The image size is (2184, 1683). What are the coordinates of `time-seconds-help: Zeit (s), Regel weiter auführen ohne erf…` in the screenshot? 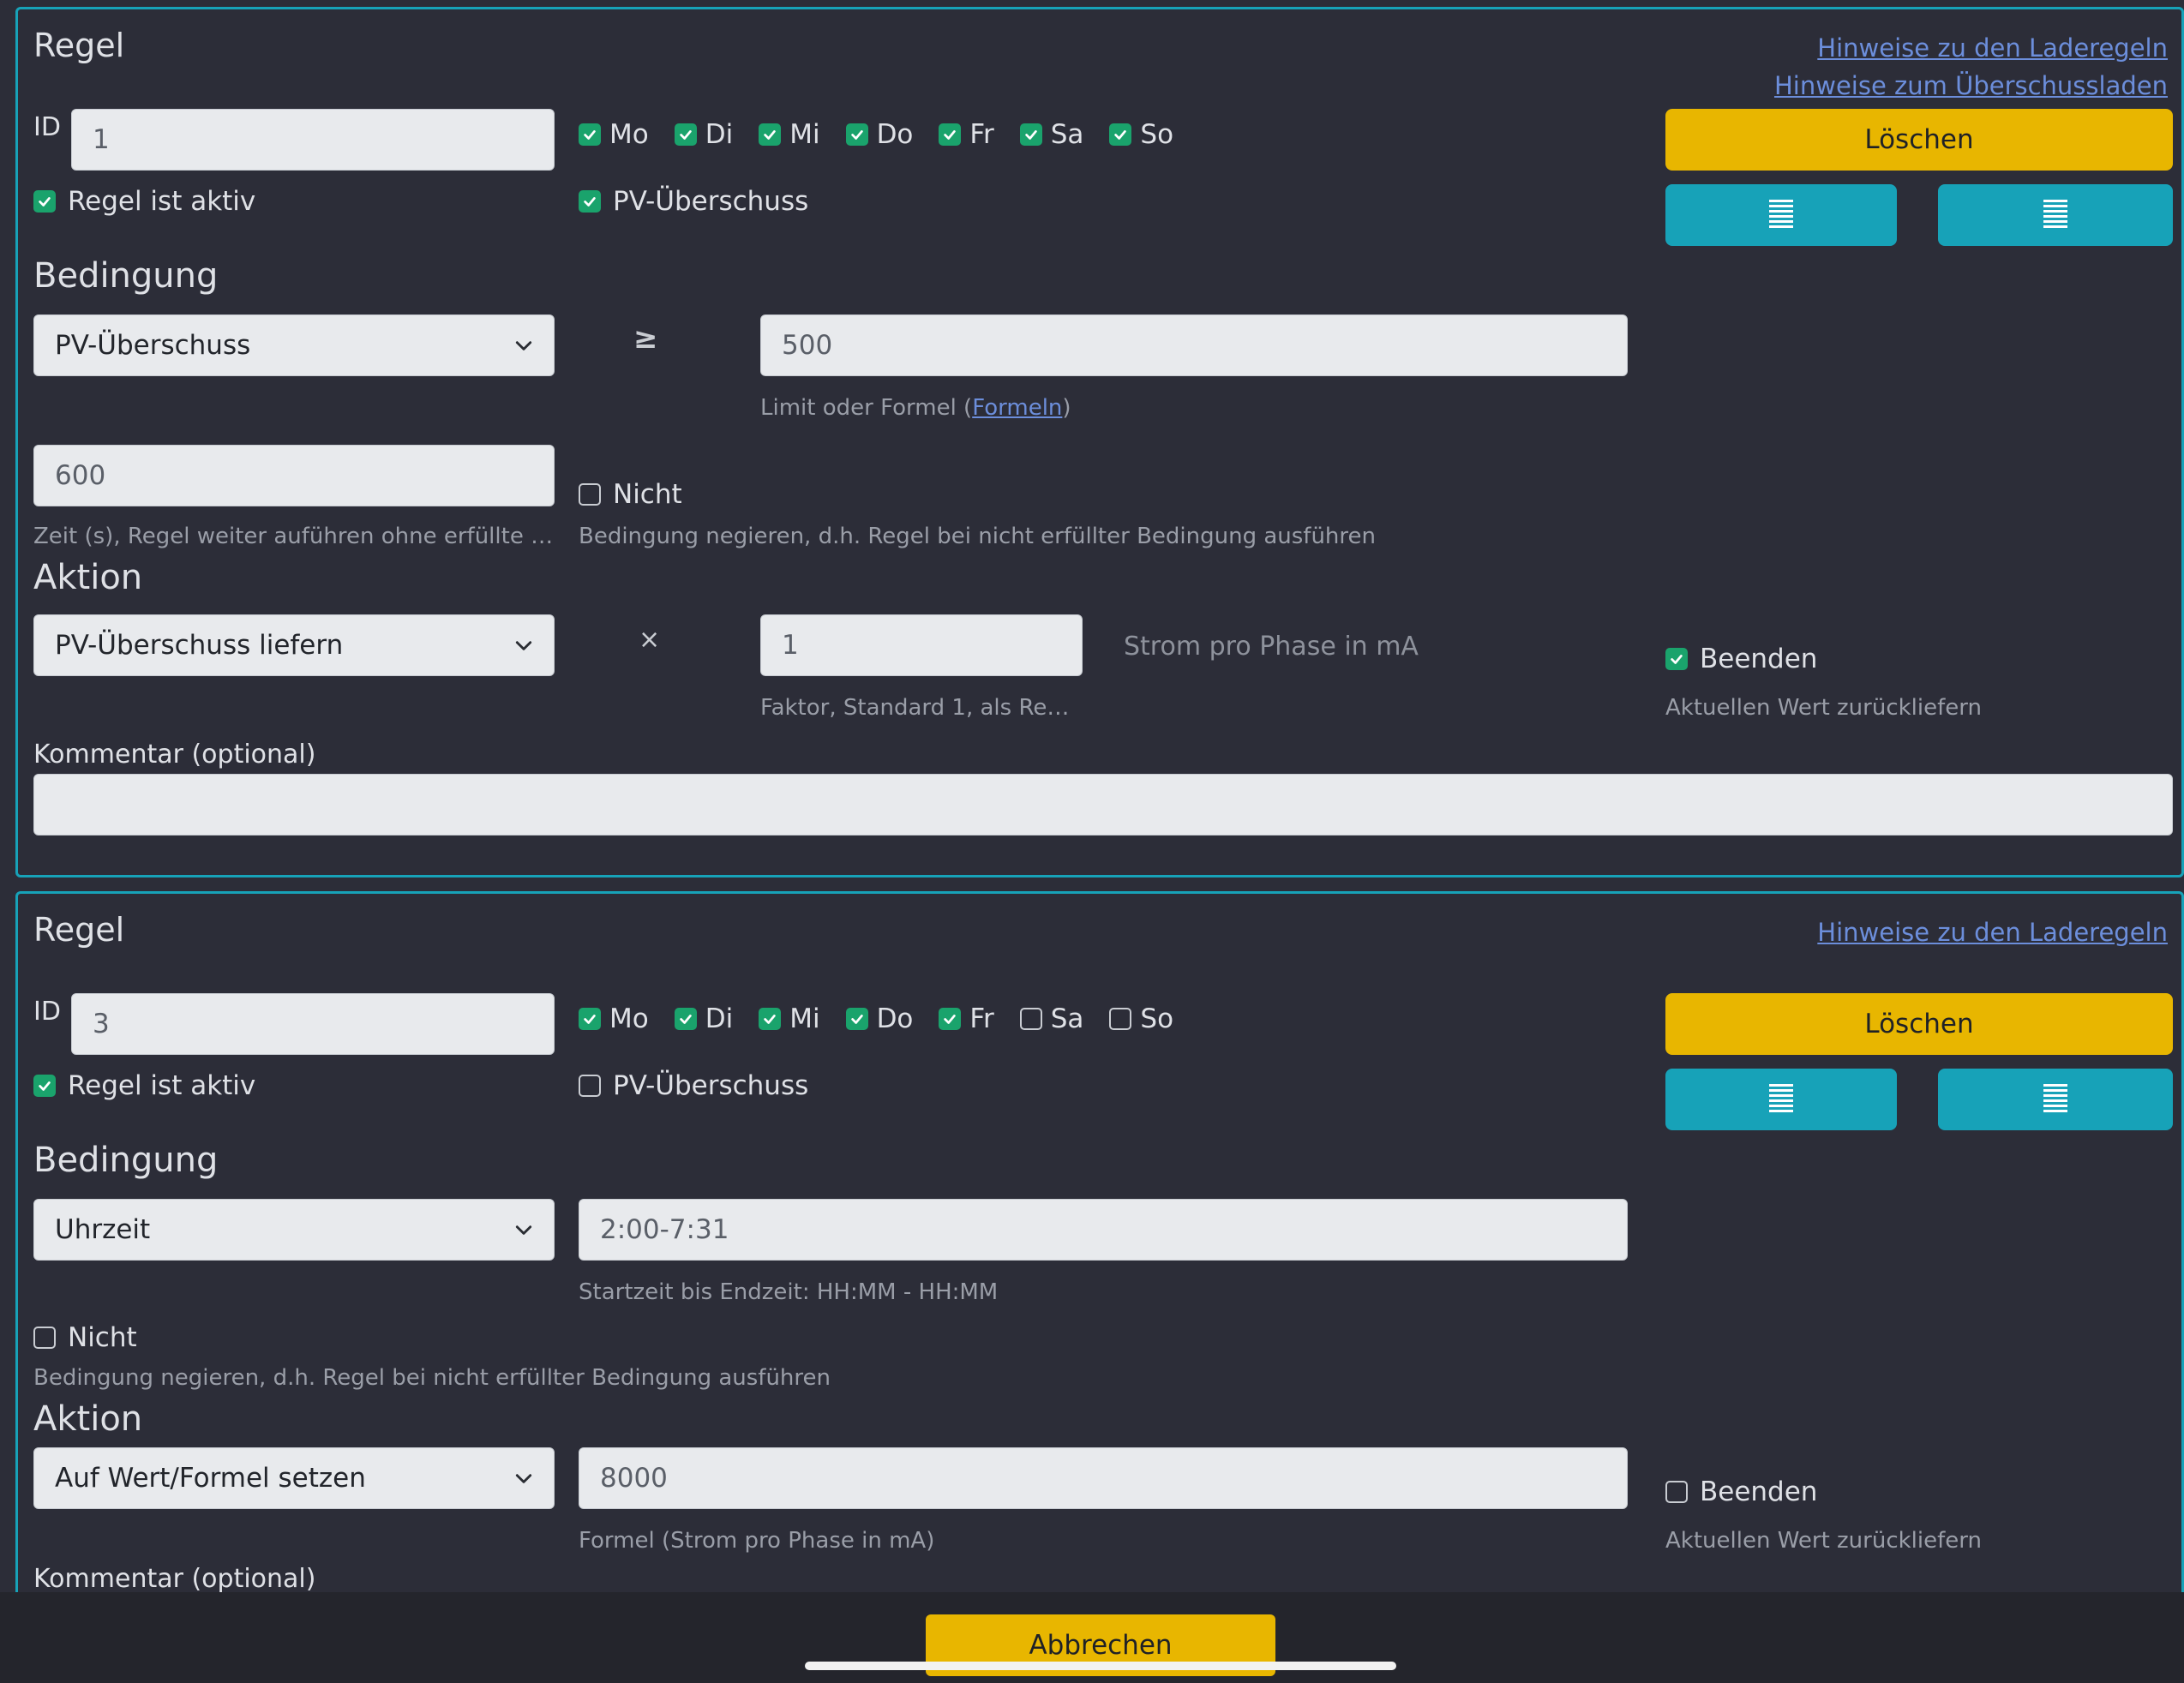 It's located at (294, 536).